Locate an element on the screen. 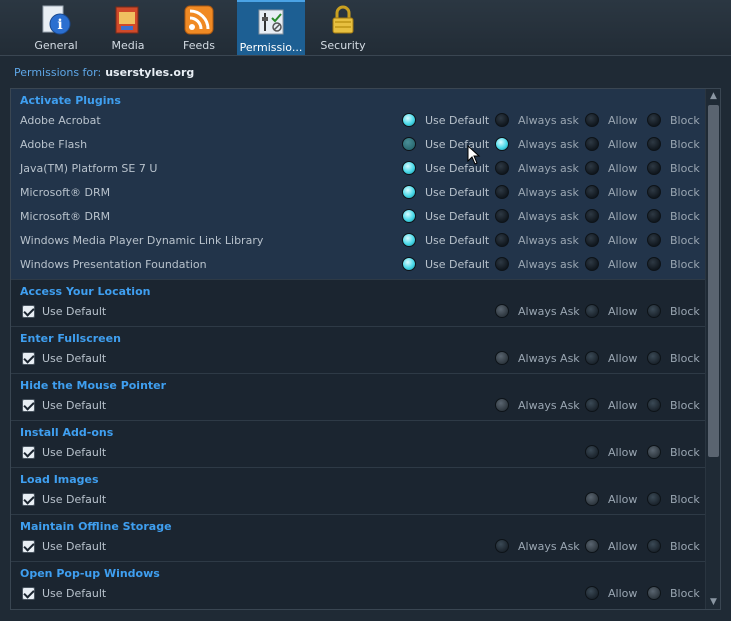 This screenshot has height=621, width=731. tab-label: General is located at coordinates (56, 45).